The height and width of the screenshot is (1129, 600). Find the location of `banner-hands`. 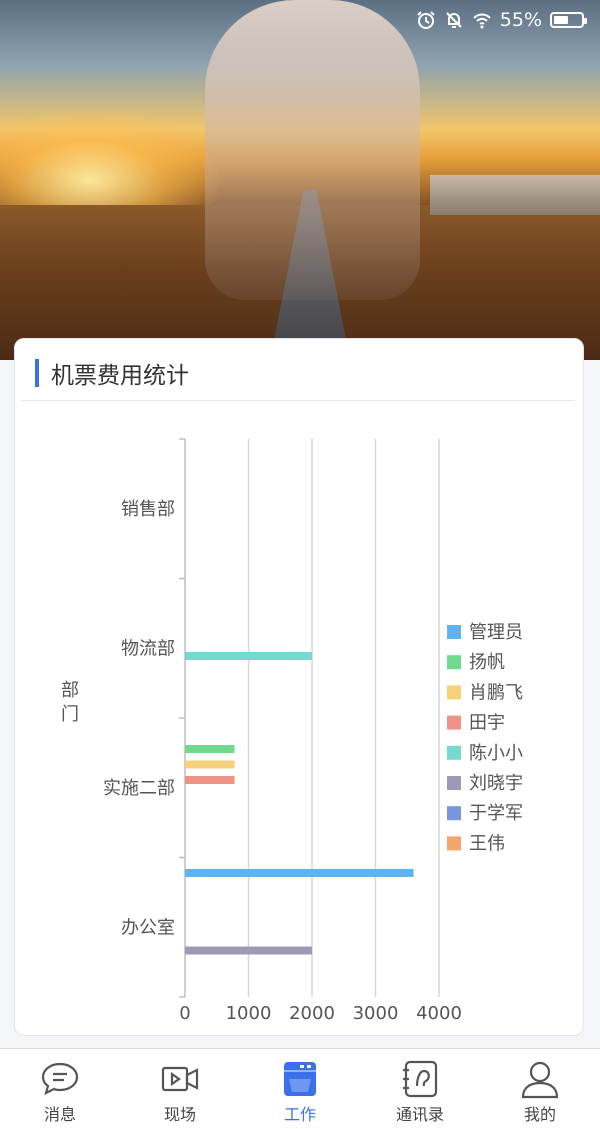

banner-hands is located at coordinates (312, 150).